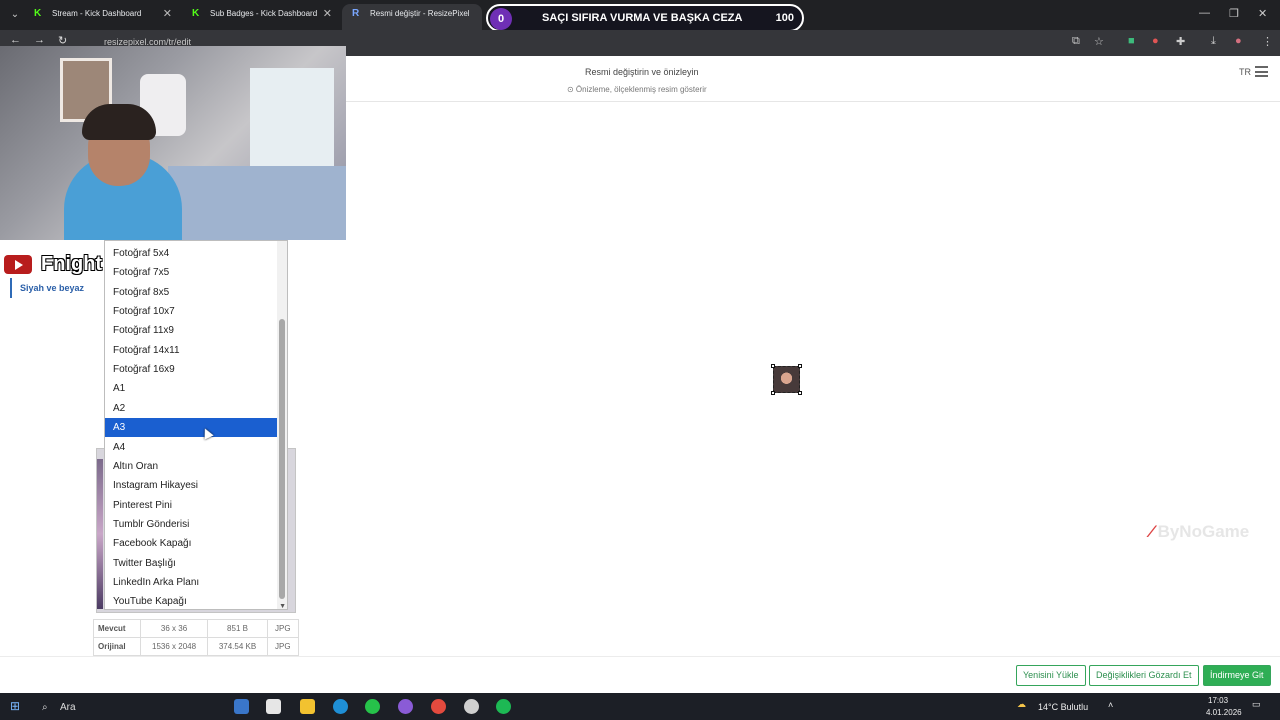 Image resolution: width=1280 pixels, height=720 pixels. Describe the element at coordinates (307, 706) in the screenshot. I see `file-explorer-icon` at that location.